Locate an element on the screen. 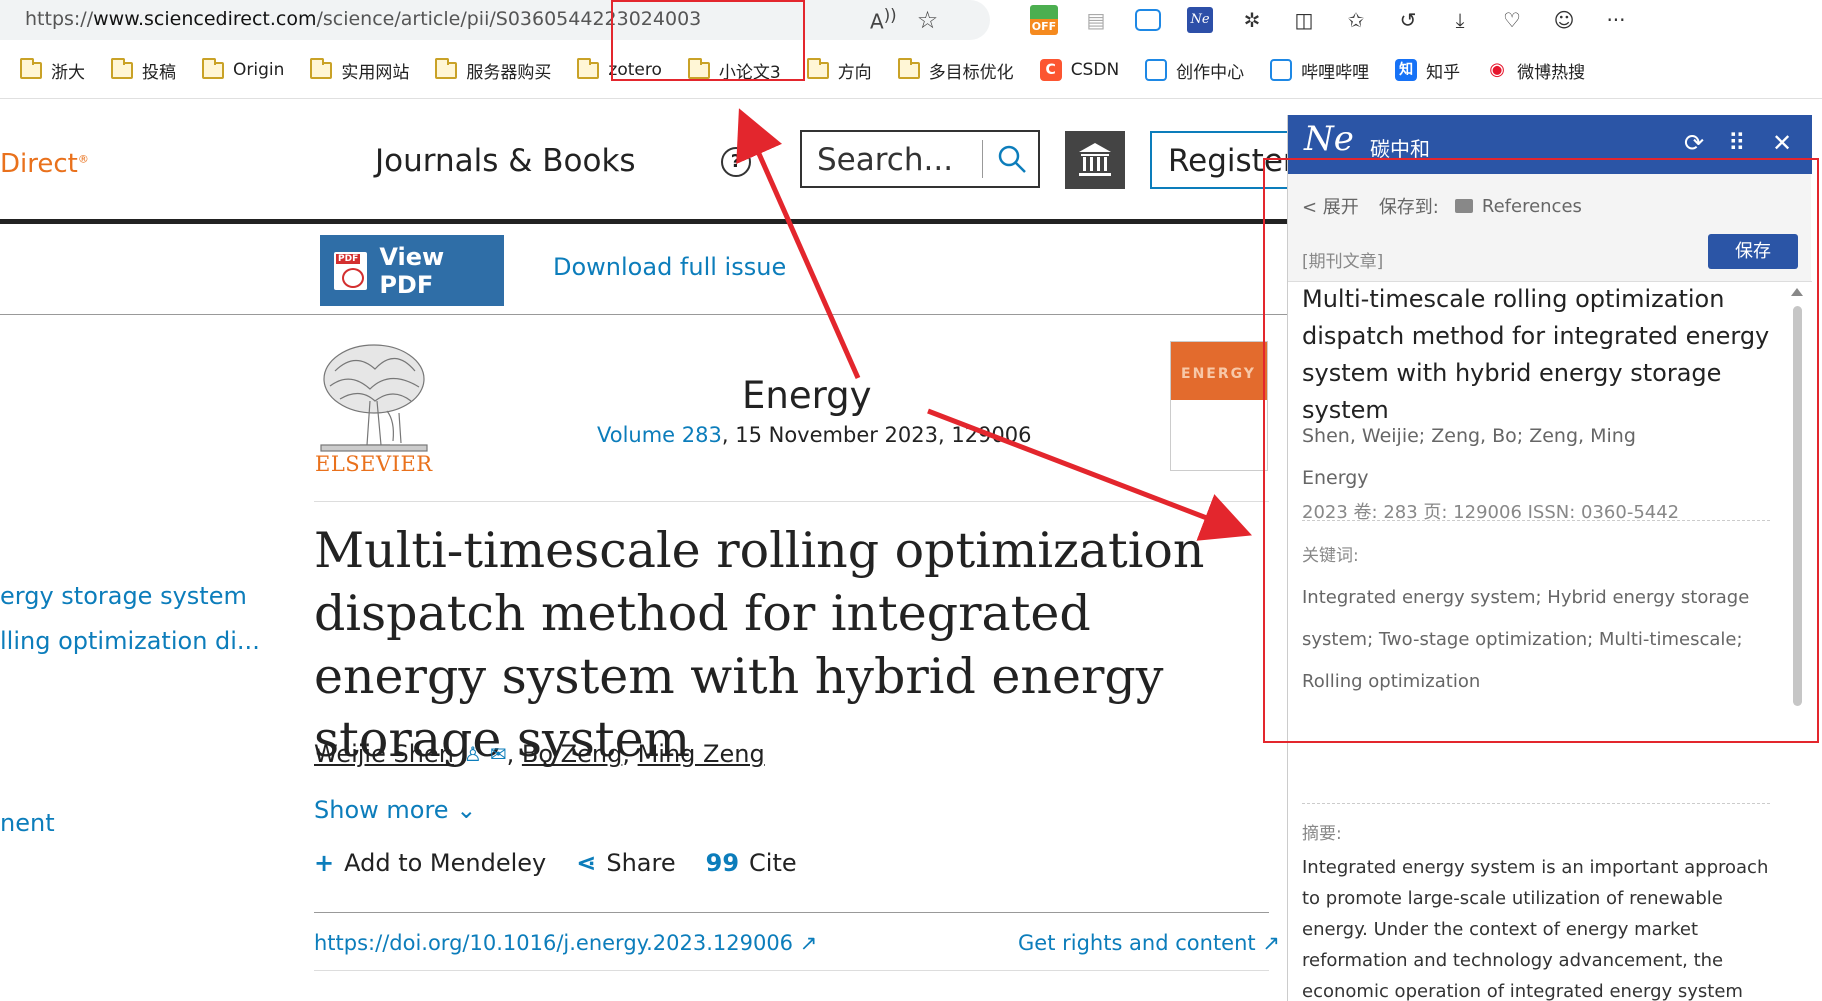 The width and height of the screenshot is (1822, 1001). cite-button: 99 Cite is located at coordinates (751, 863).